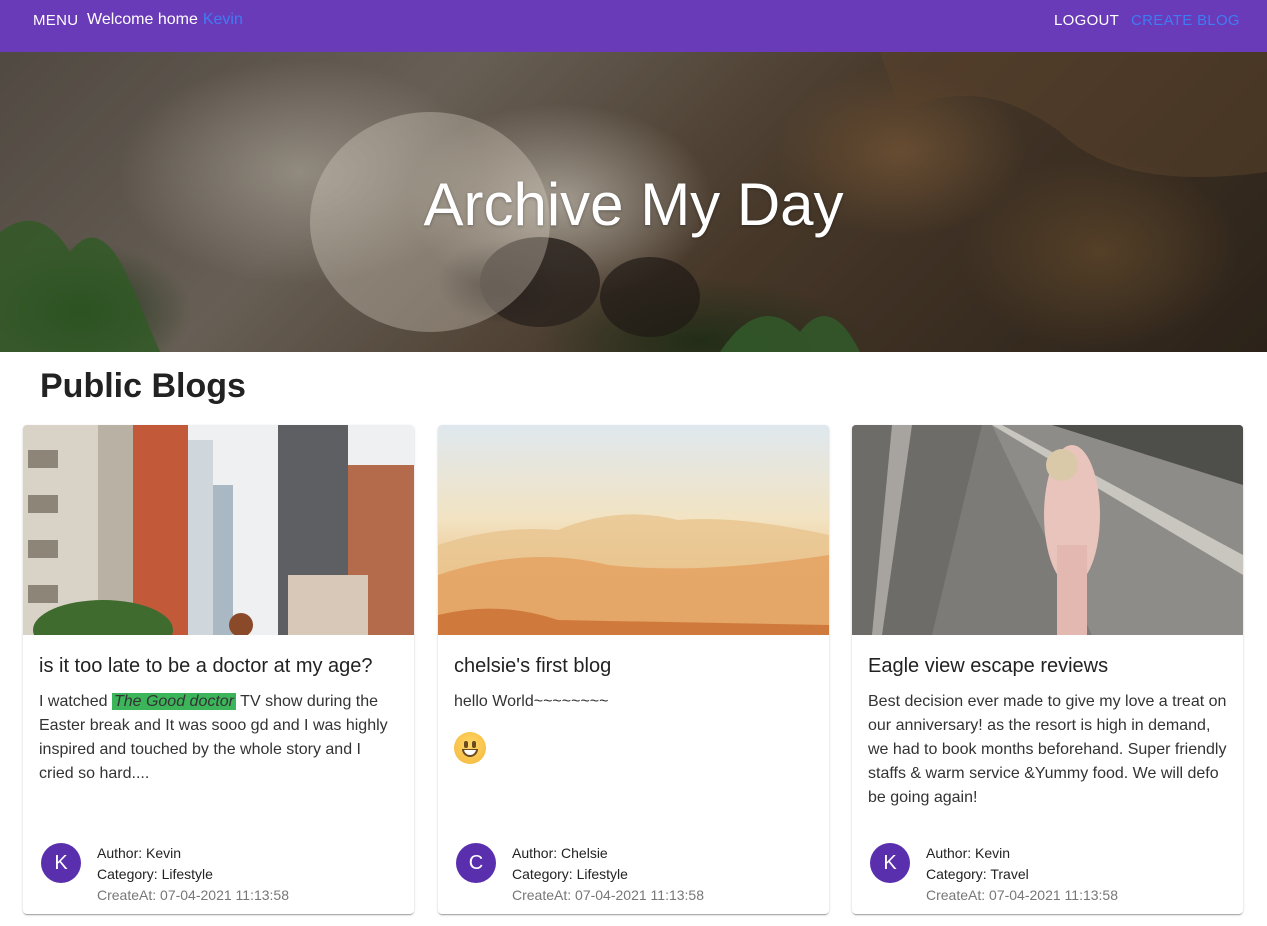  What do you see at coordinates (1086, 20) in the screenshot?
I see `logout-button: LOGOUT` at bounding box center [1086, 20].